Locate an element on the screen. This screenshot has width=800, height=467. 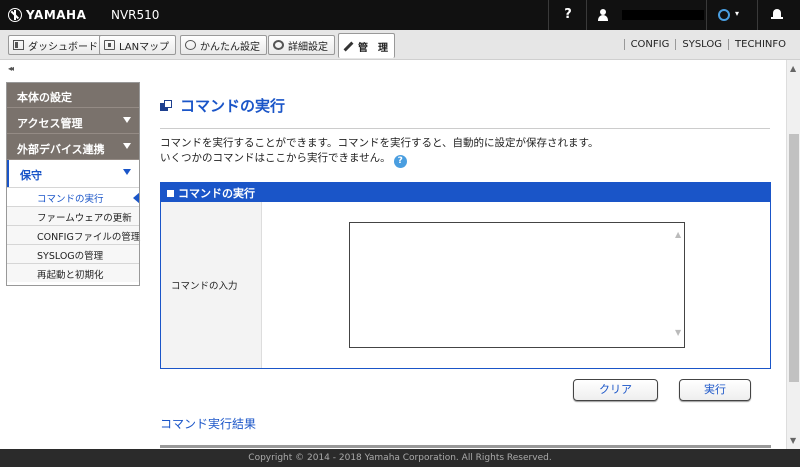
sidebar-item-label: アクセス管理 is located at coordinates (50, 123).